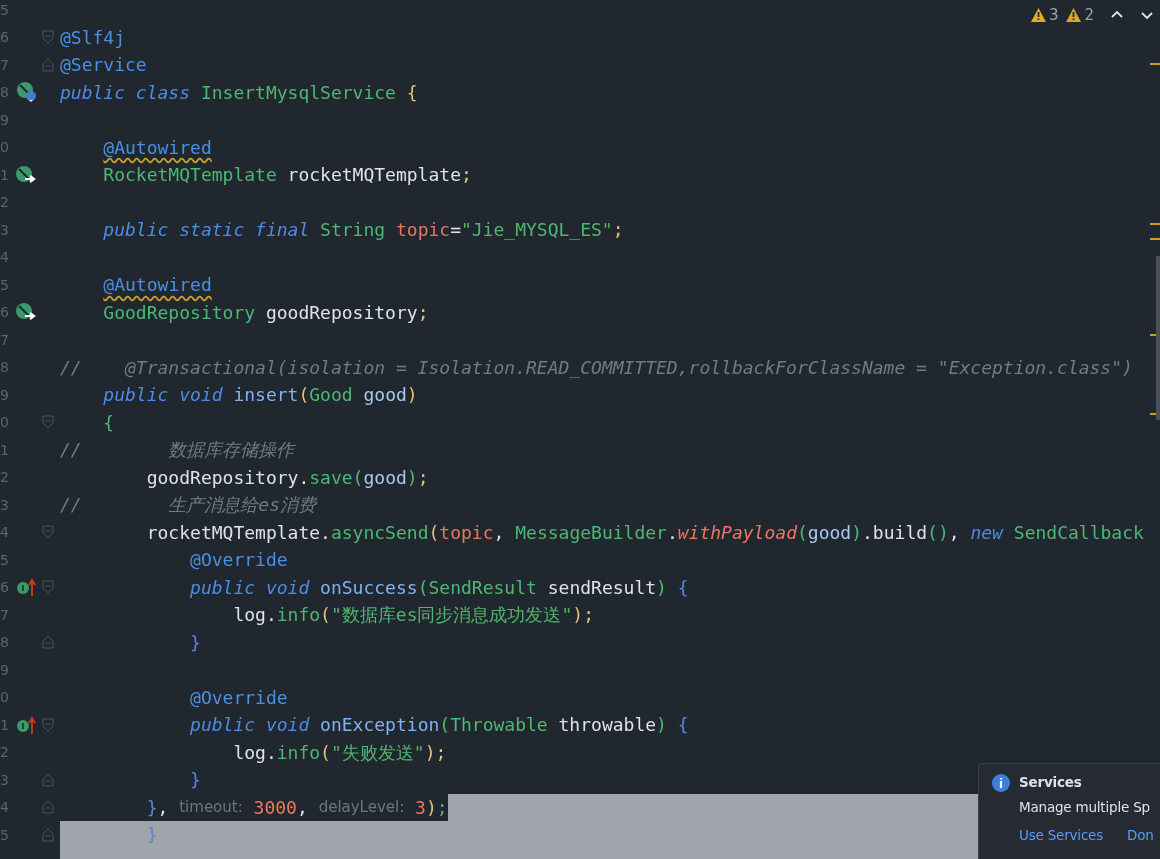 The height and width of the screenshot is (859, 1160). Describe the element at coordinates (239, 92) in the screenshot. I see `code-line: public class InsertMysqlService {` at that location.